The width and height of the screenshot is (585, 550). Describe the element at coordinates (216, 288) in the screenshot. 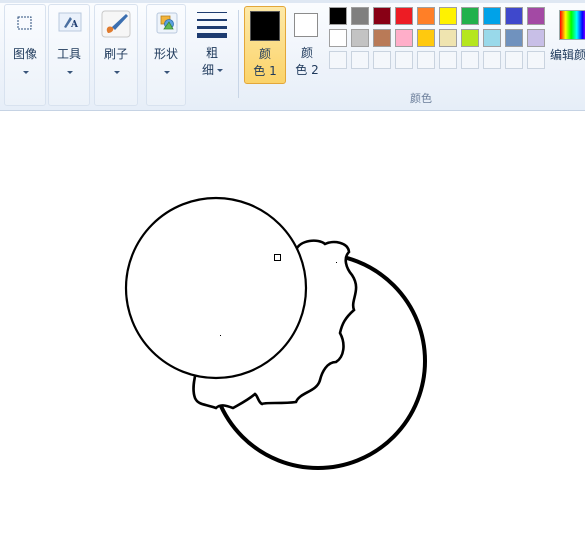

I see `small-circle-shape` at that location.